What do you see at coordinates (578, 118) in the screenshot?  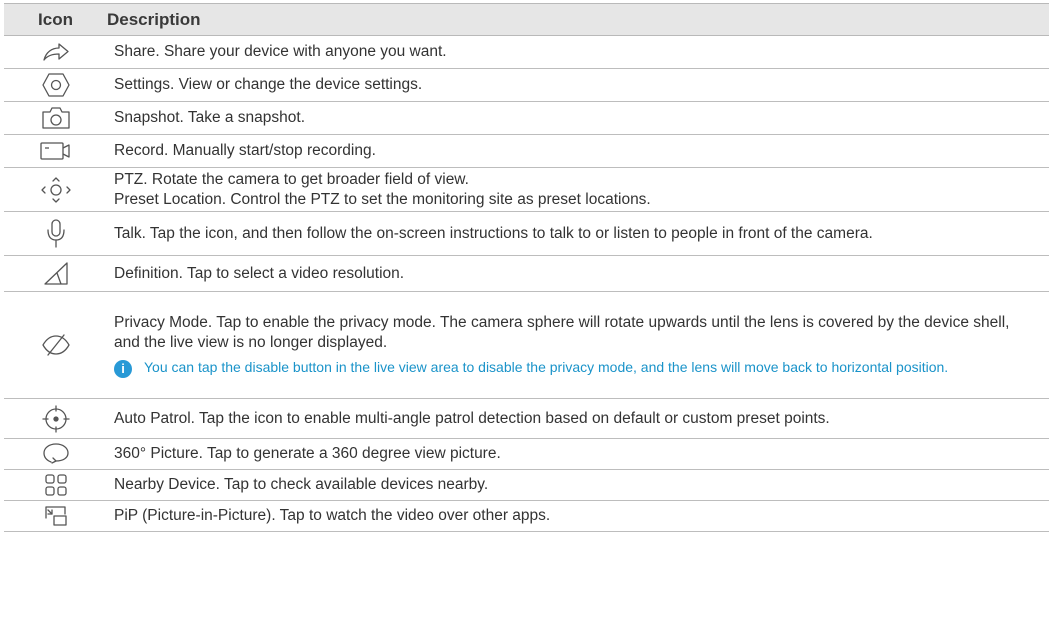 I see `table-cell-description: Snapshot. Take a snapshot.` at bounding box center [578, 118].